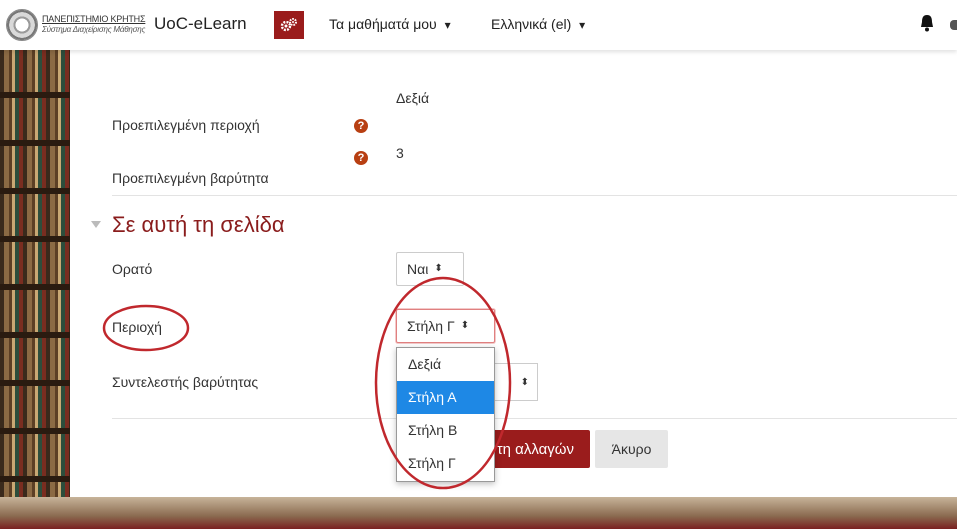 The image size is (957, 529). I want to click on background-bottom-strip, so click(478, 513).